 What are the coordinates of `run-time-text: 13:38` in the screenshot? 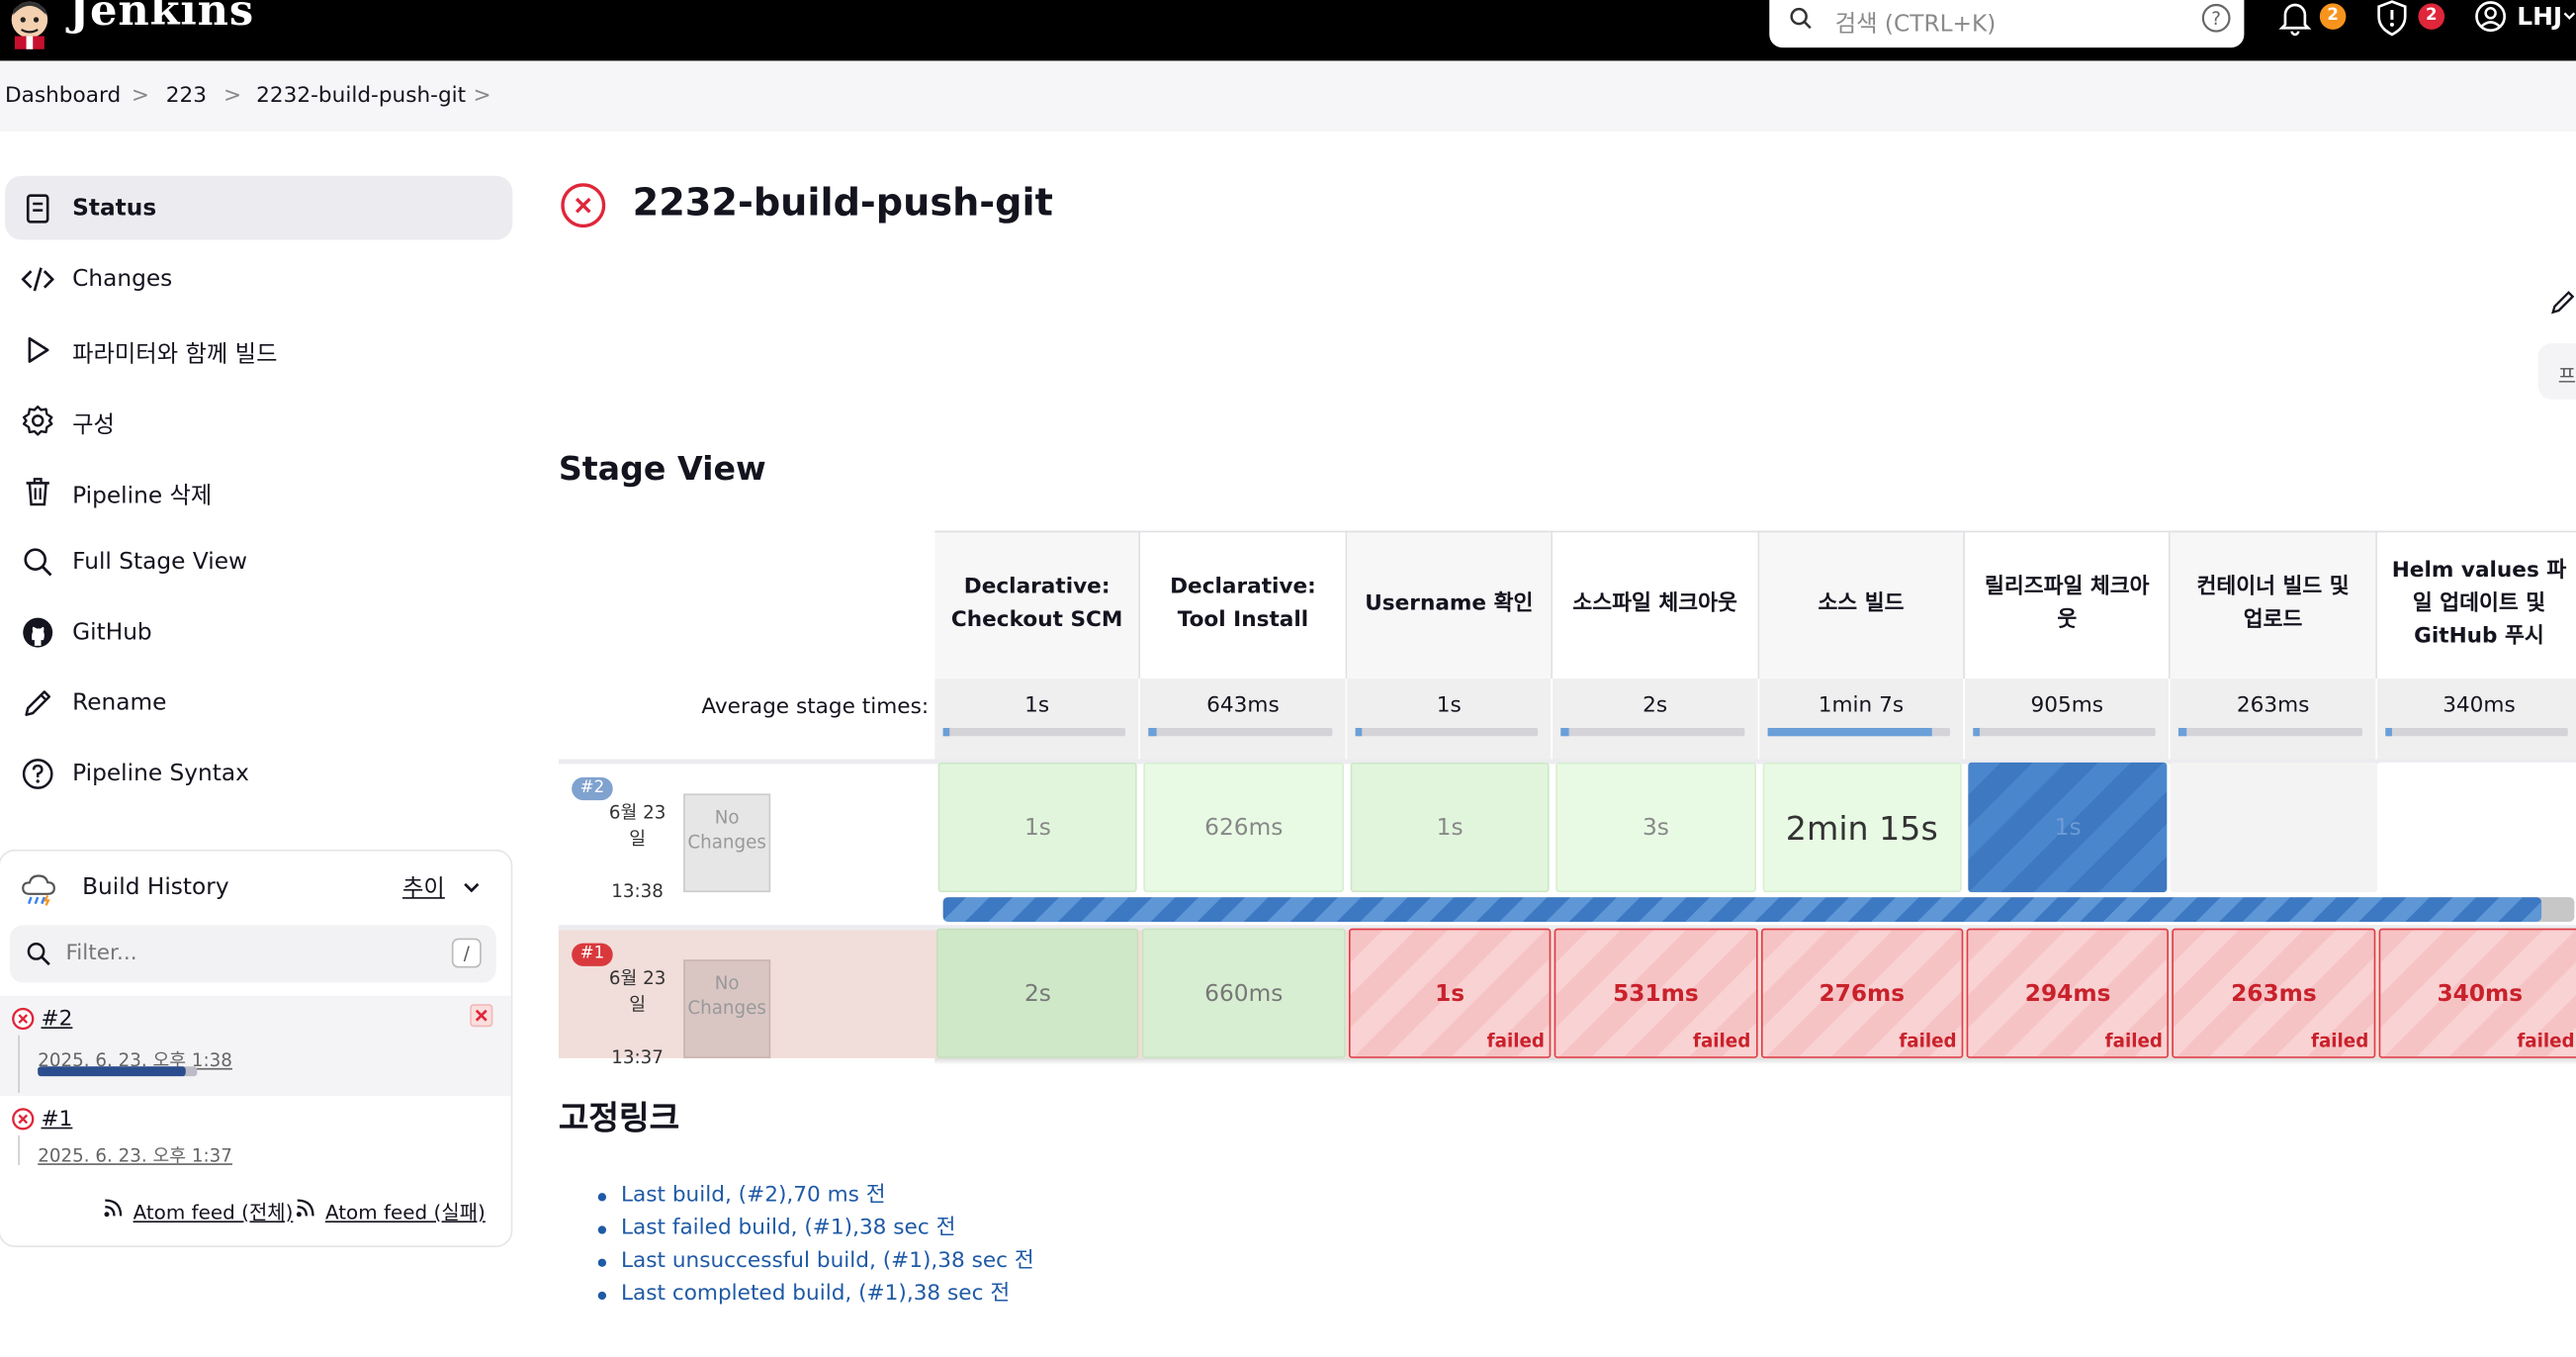 It's located at (637, 891).